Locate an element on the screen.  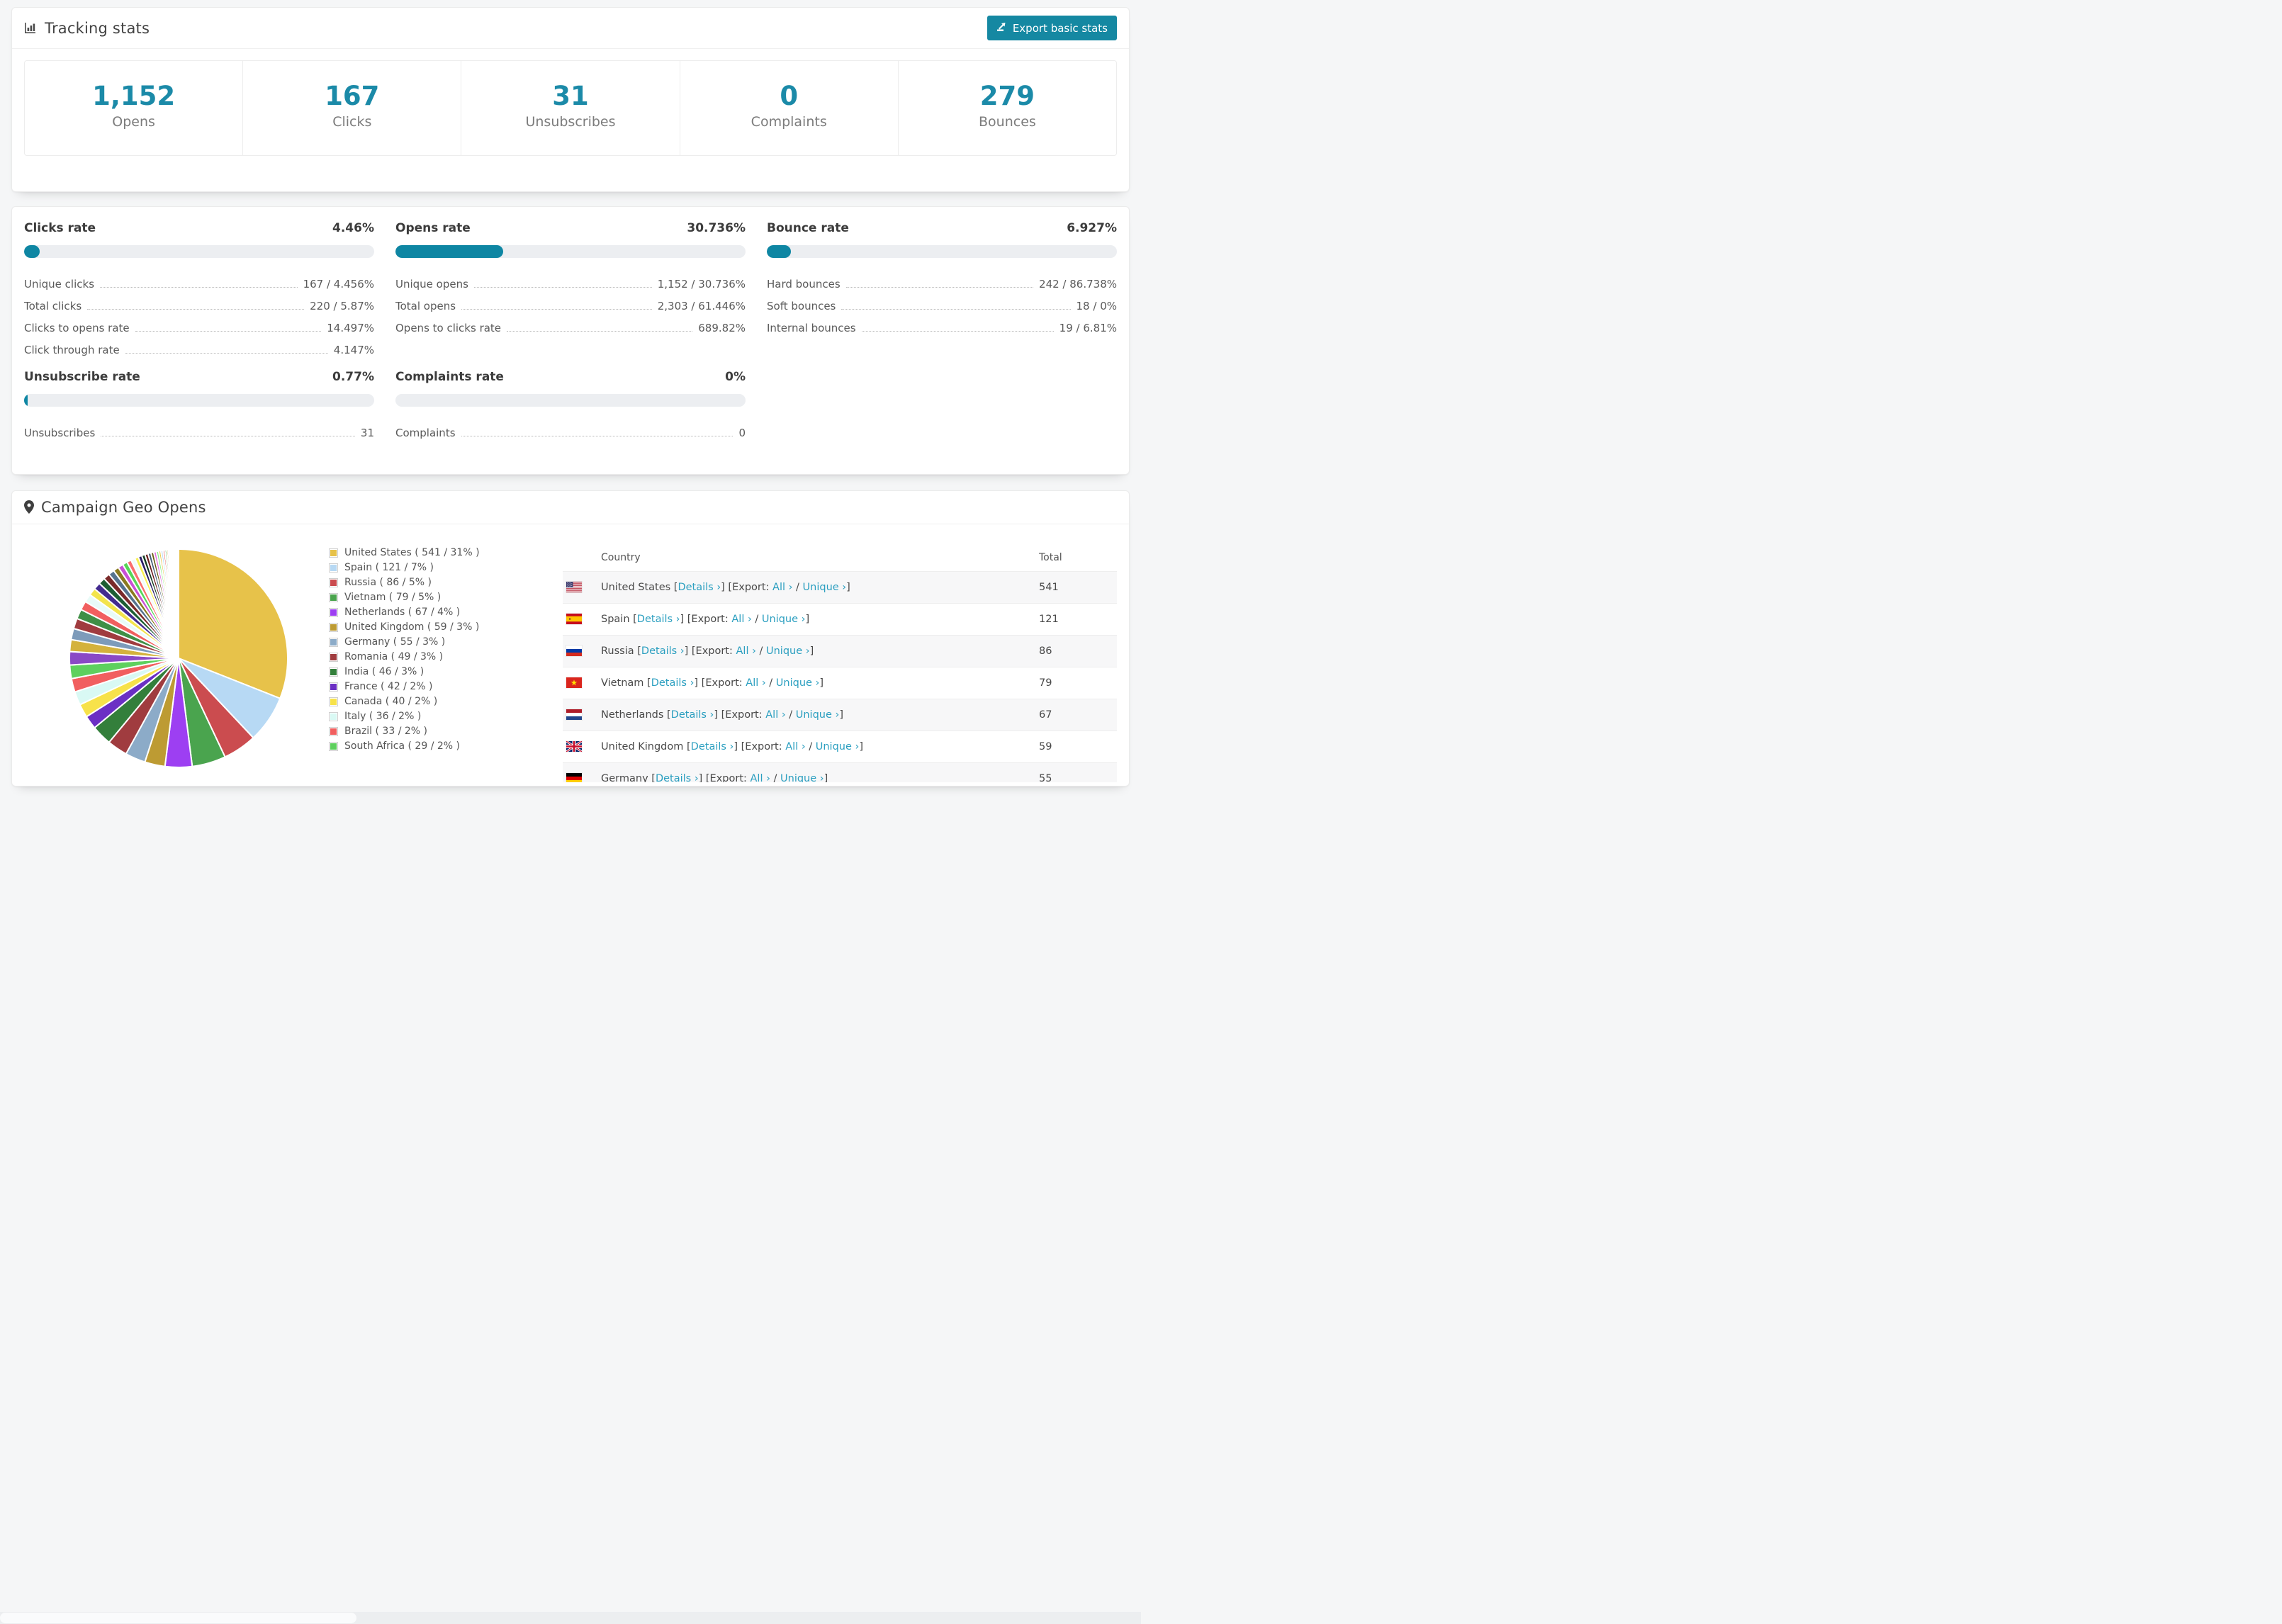
legend-label: Vietnam ( 79 / 5% ) is located at coordinates (393, 598).